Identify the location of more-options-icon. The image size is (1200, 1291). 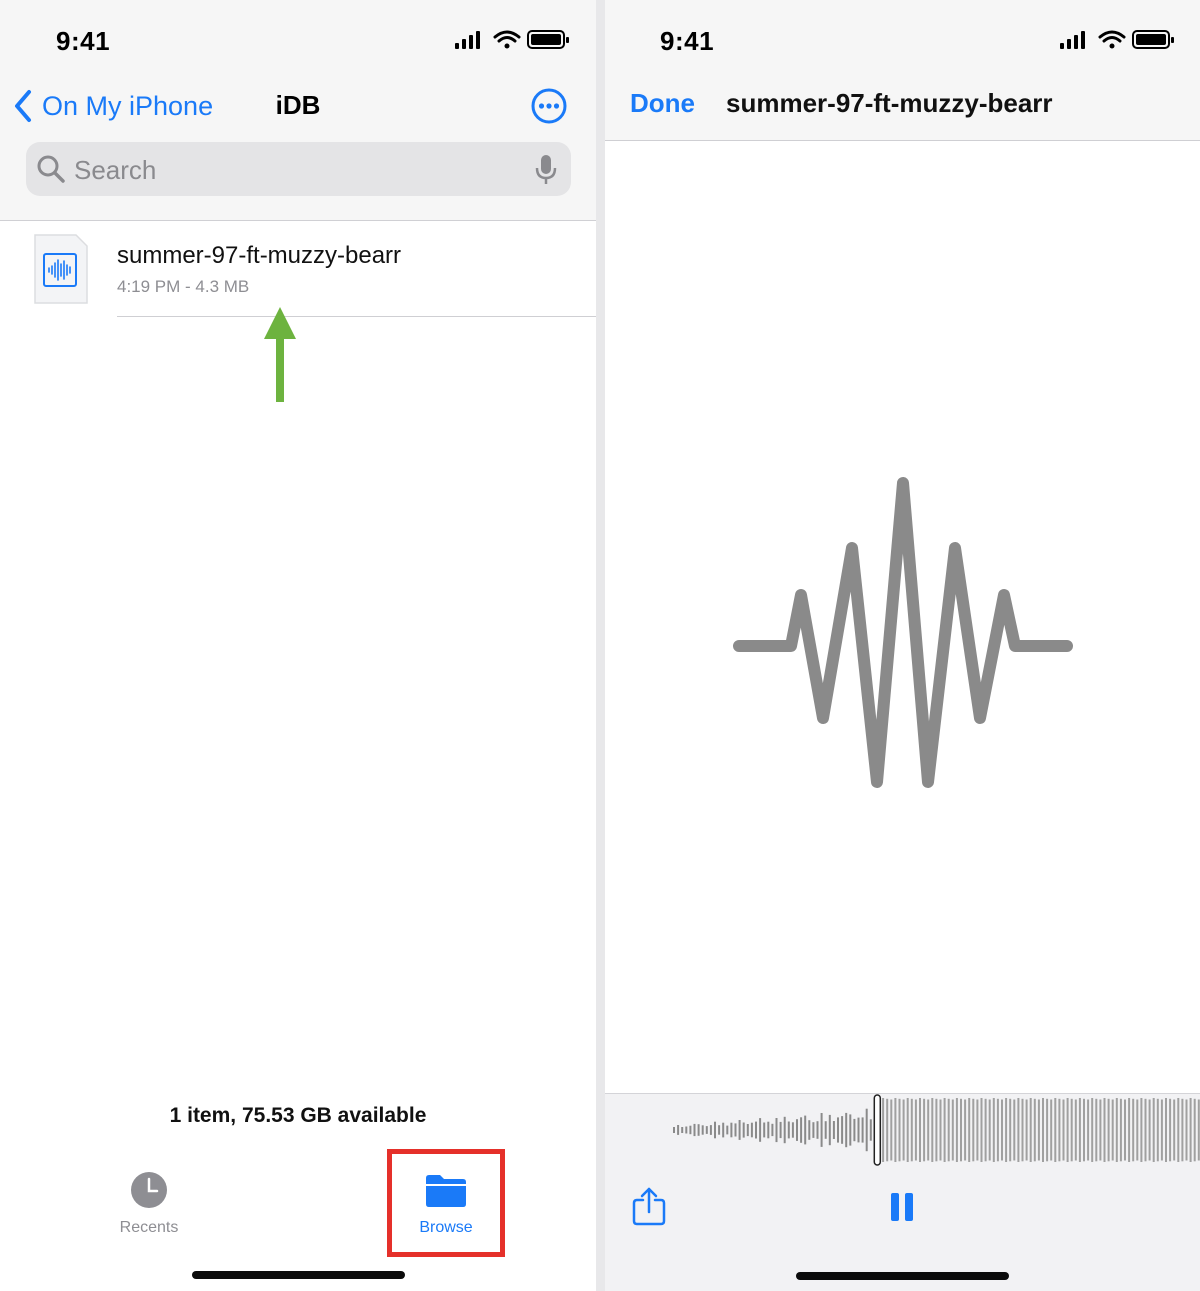
(549, 106).